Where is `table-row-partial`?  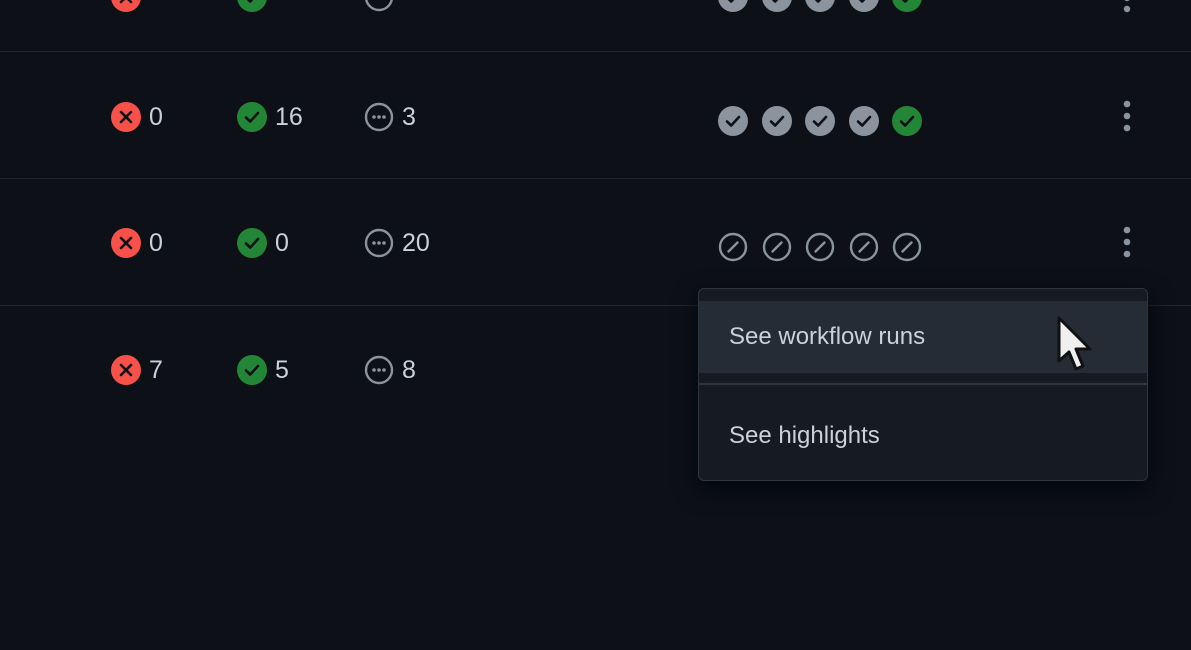
table-row-partial is located at coordinates (595, 26).